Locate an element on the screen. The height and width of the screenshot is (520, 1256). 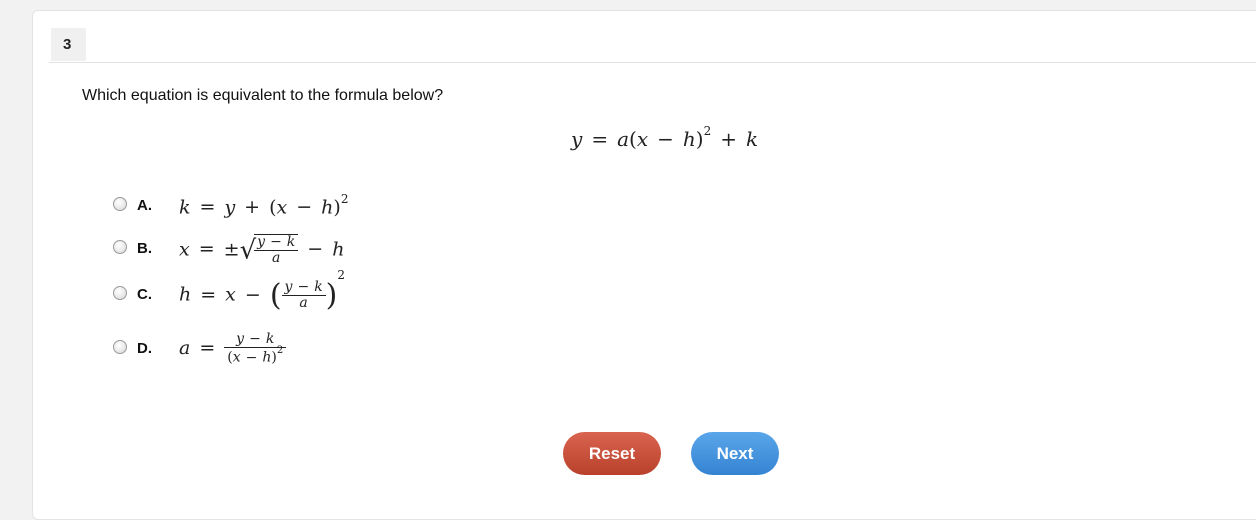
next-button: Next is located at coordinates (735, 453).